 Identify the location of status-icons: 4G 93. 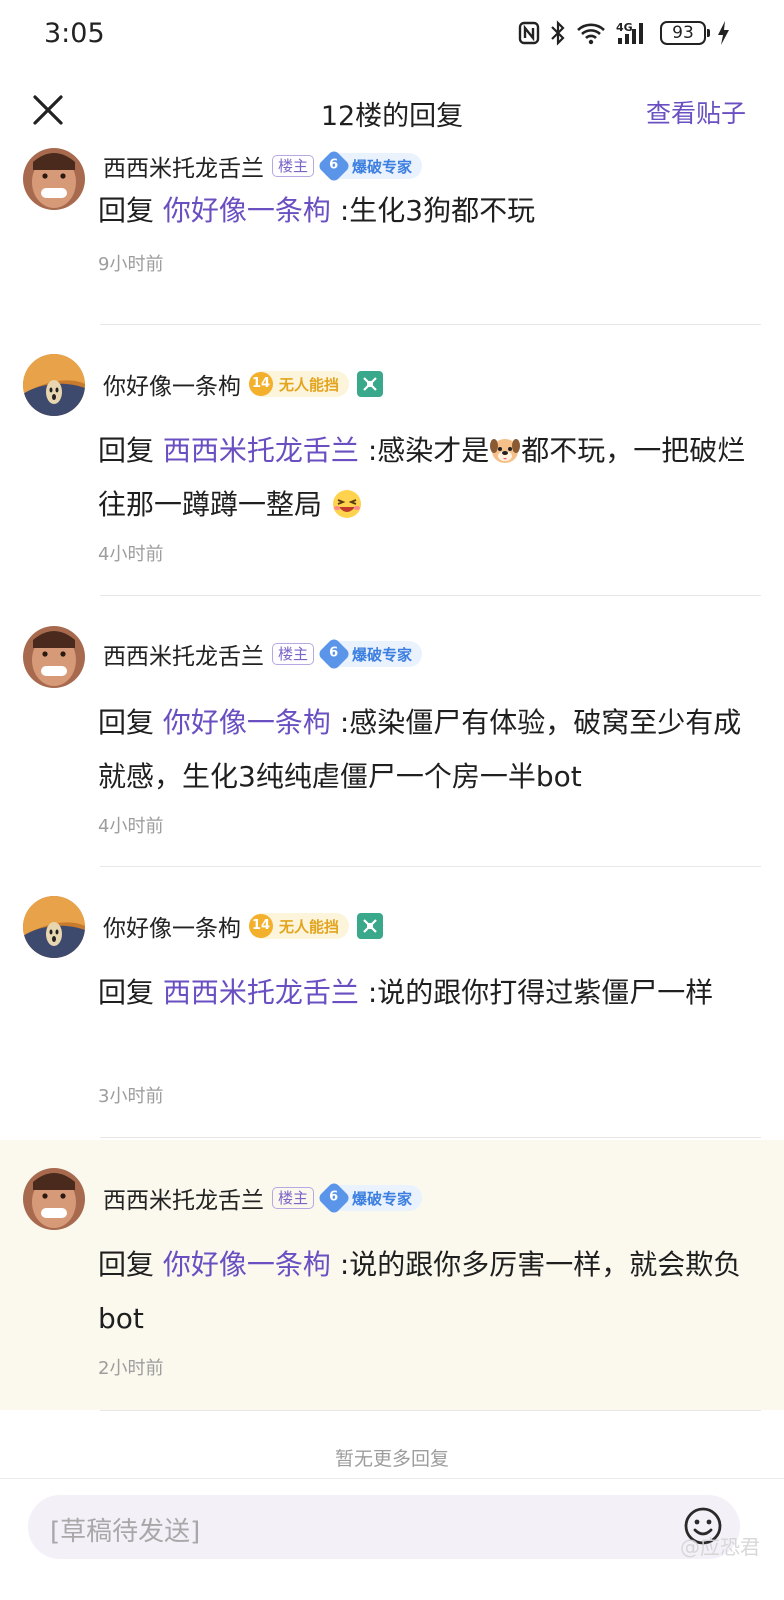
(624, 33).